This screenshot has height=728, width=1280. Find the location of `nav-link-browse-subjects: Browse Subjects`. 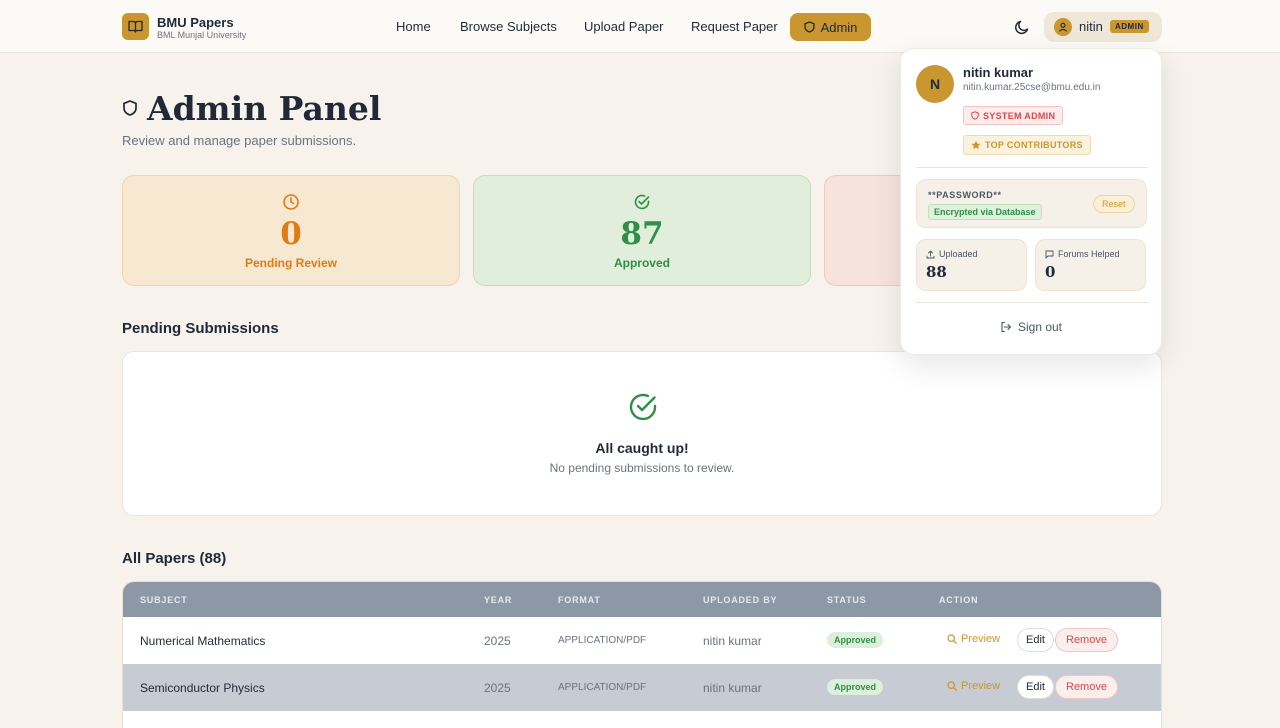

nav-link-browse-subjects: Browse Subjects is located at coordinates (508, 26).